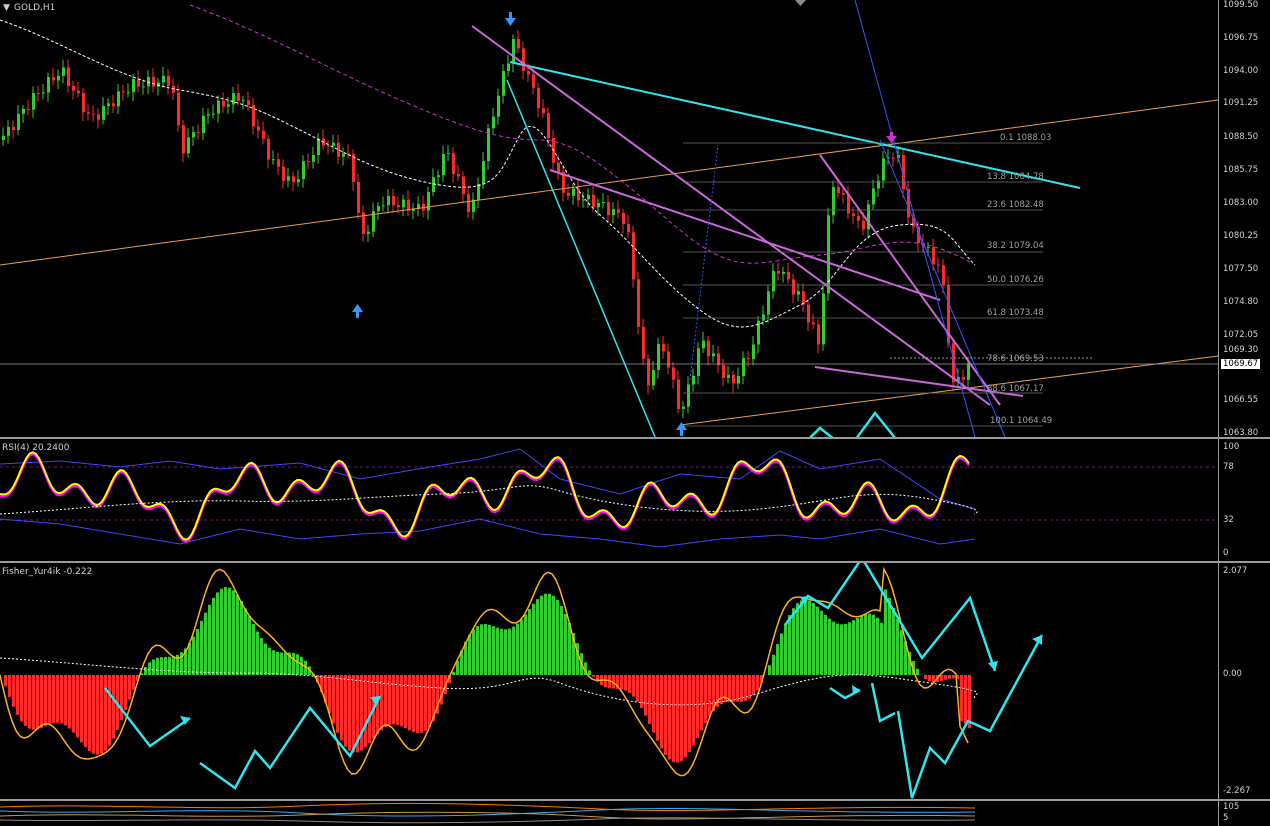 This screenshot has width=1270, height=826. I want to click on bottom-axis: 105 5, so click(1244, 813).